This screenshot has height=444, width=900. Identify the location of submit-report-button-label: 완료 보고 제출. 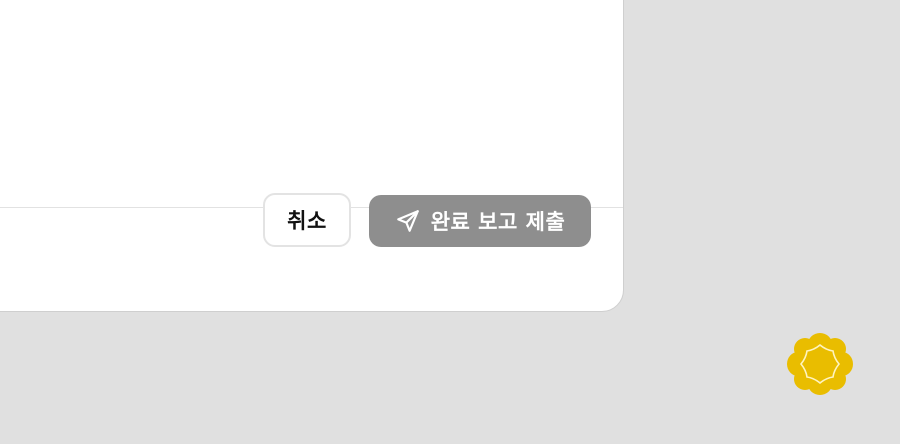
(498, 222).